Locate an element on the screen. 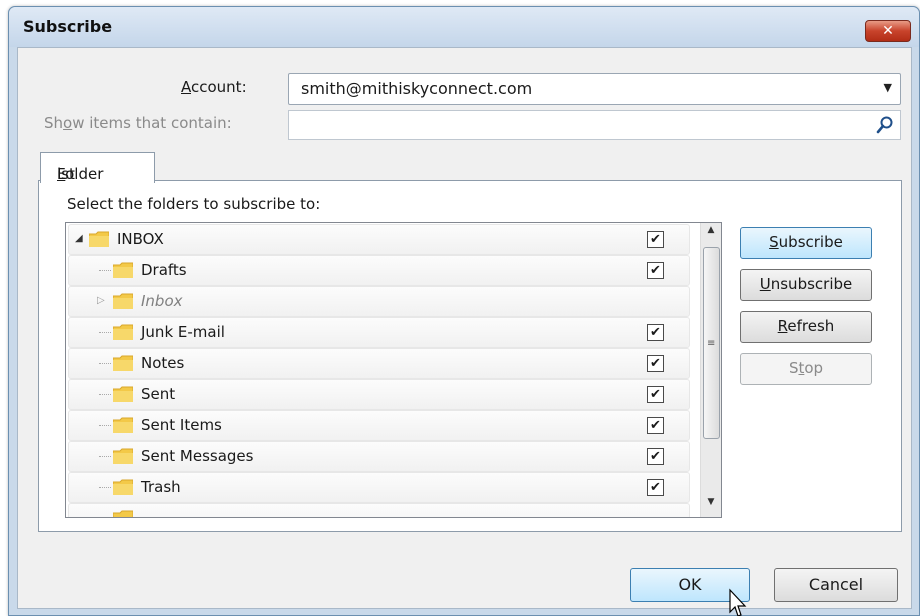 This screenshot has width=920, height=616. tab-folder-list: Folder List is located at coordinates (97, 167).